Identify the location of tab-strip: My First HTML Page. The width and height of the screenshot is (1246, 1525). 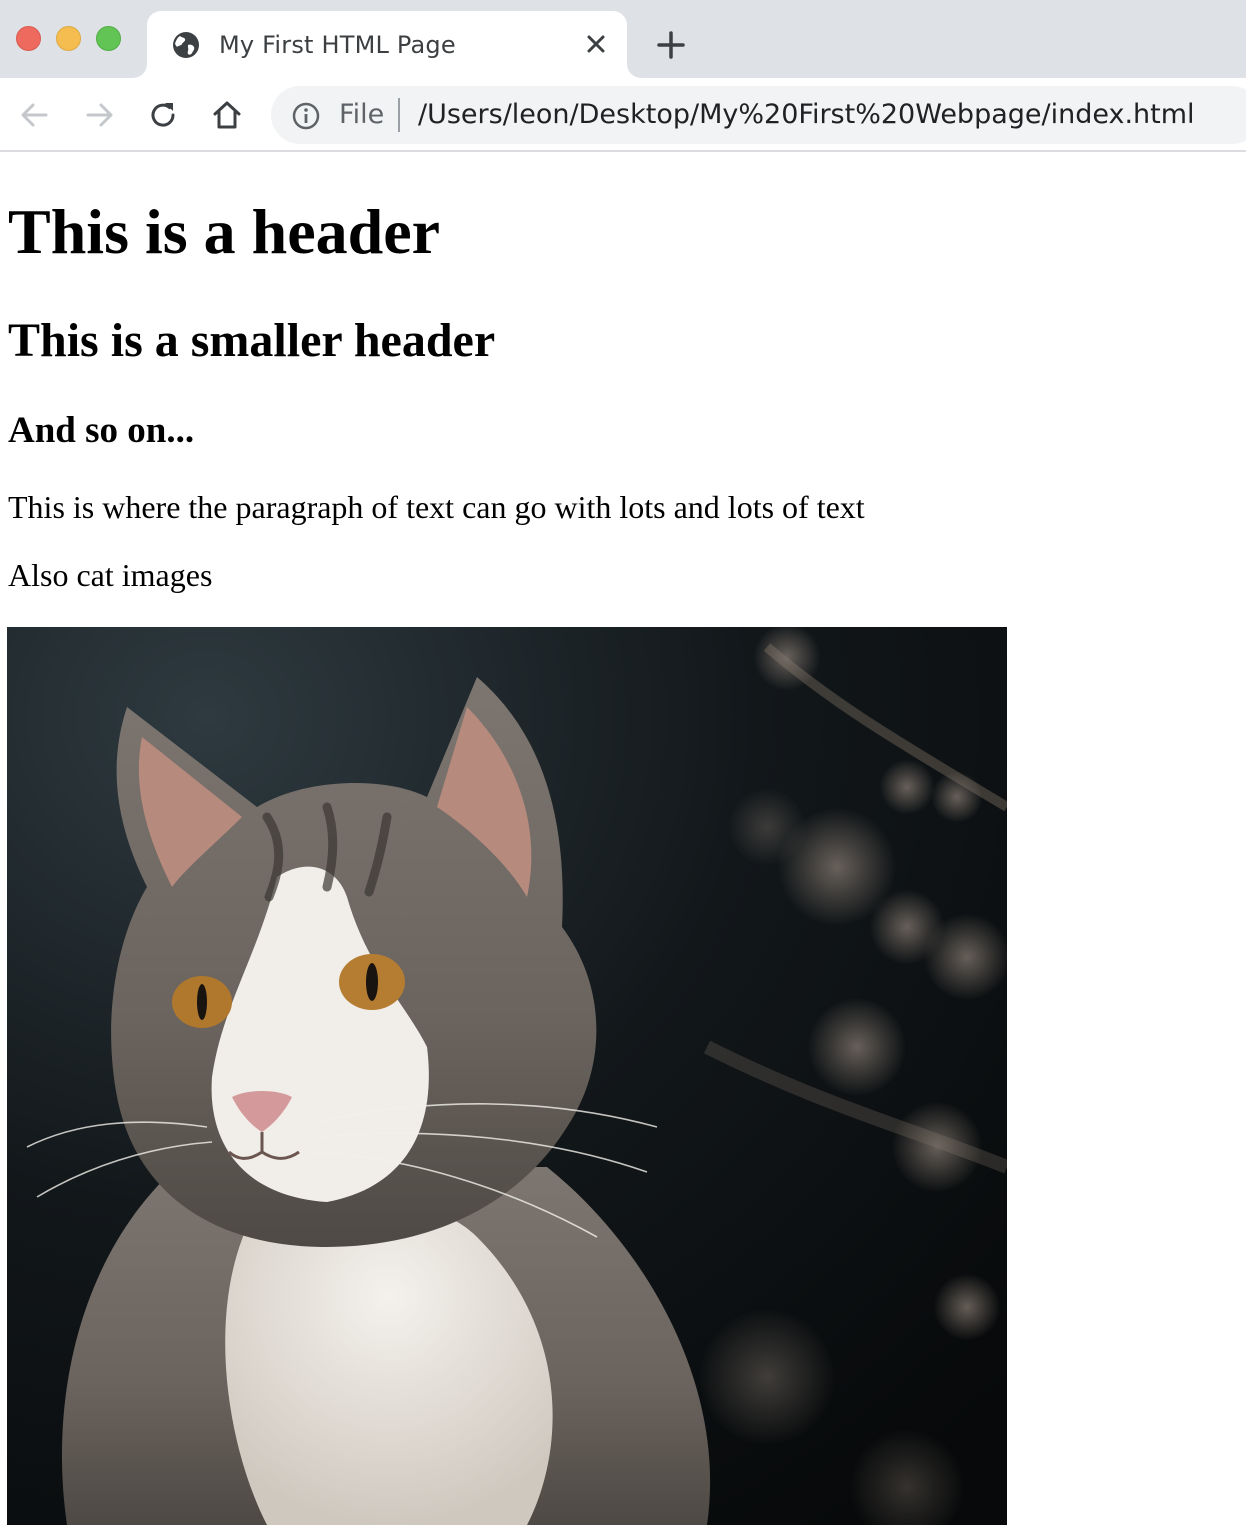
(623, 39).